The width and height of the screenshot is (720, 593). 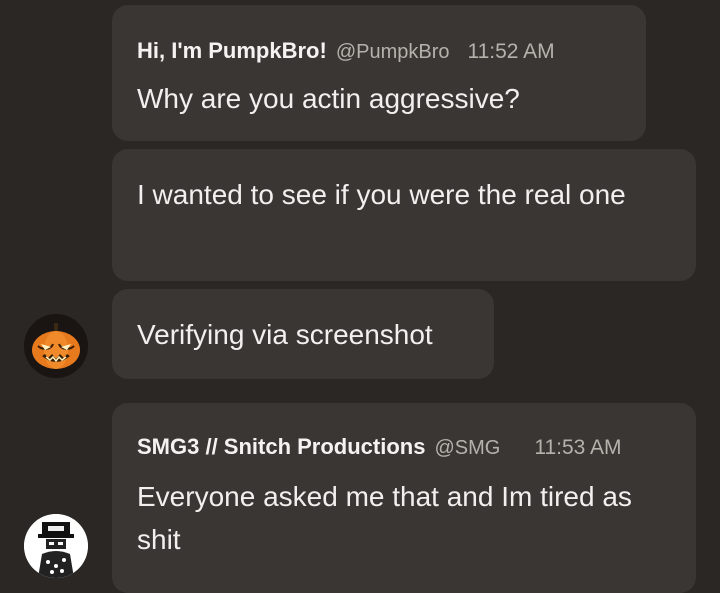 What do you see at coordinates (232, 51) in the screenshot?
I see `author-name: Hi, I'm PumpkBro!` at bounding box center [232, 51].